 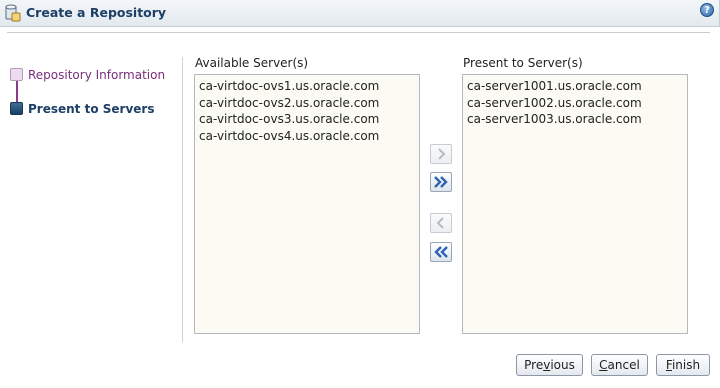 I want to click on available-servers-caption: Available Server(s), so click(x=252, y=63).